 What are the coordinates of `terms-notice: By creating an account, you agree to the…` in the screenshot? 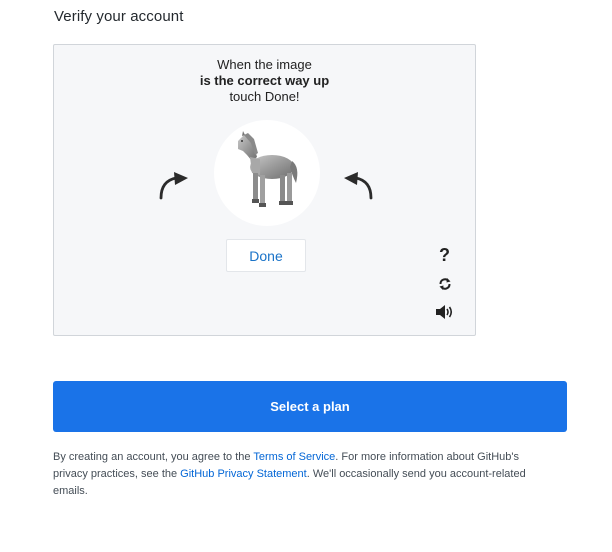 It's located at (303, 474).